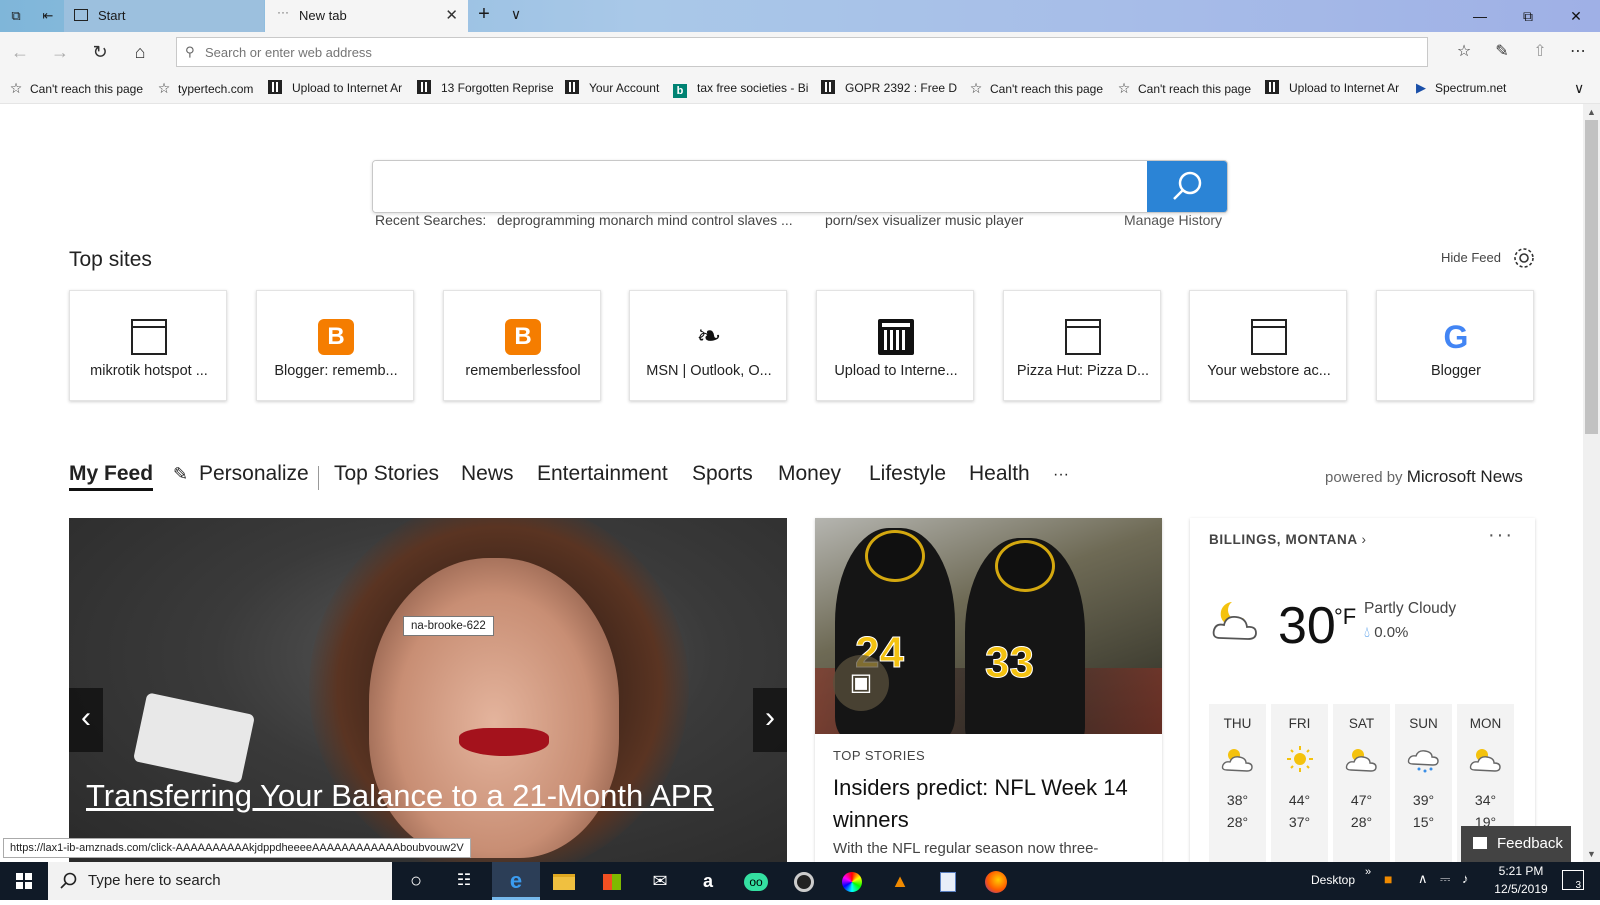  What do you see at coordinates (386, 474) in the screenshot?
I see `tab-top-stories: Top Stories` at bounding box center [386, 474].